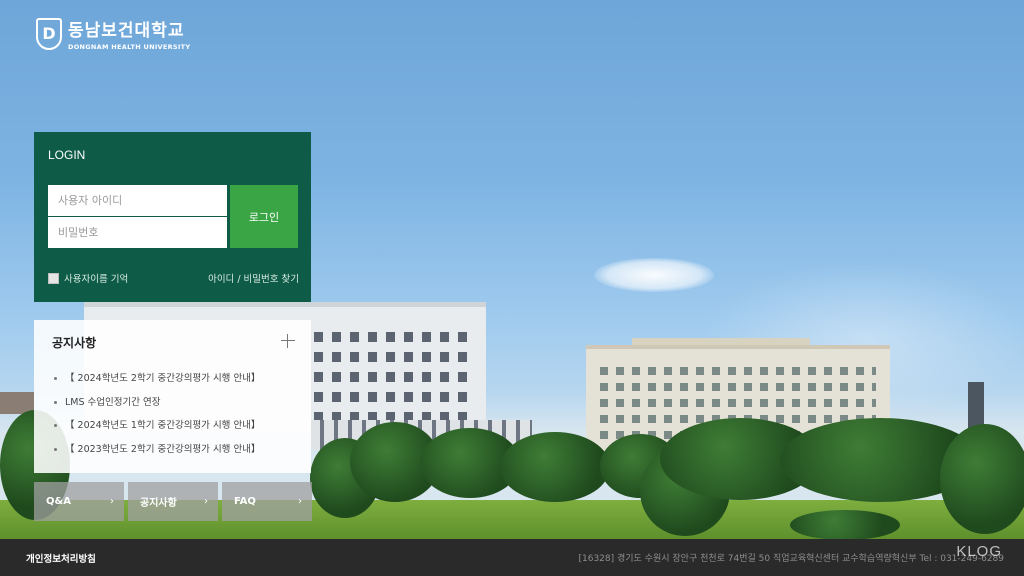  I want to click on privacy-policy-link: 개인정보처리방침, so click(61, 558).